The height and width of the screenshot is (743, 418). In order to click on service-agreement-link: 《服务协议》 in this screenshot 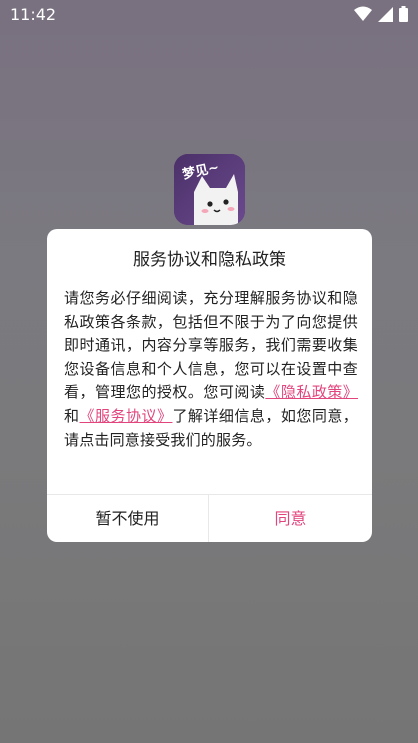, I will do `click(126, 416)`.